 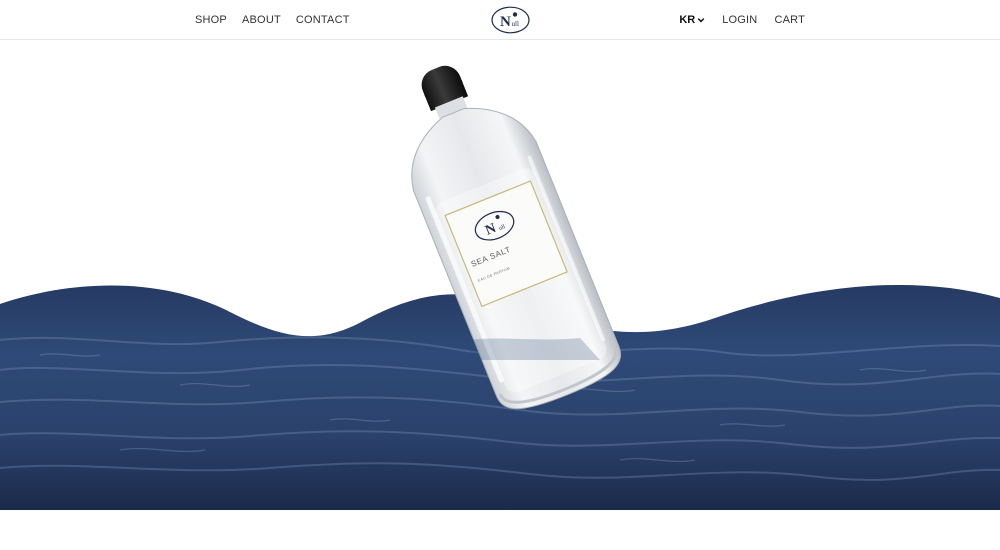 I want to click on language-selector: KR, so click(x=692, y=20).